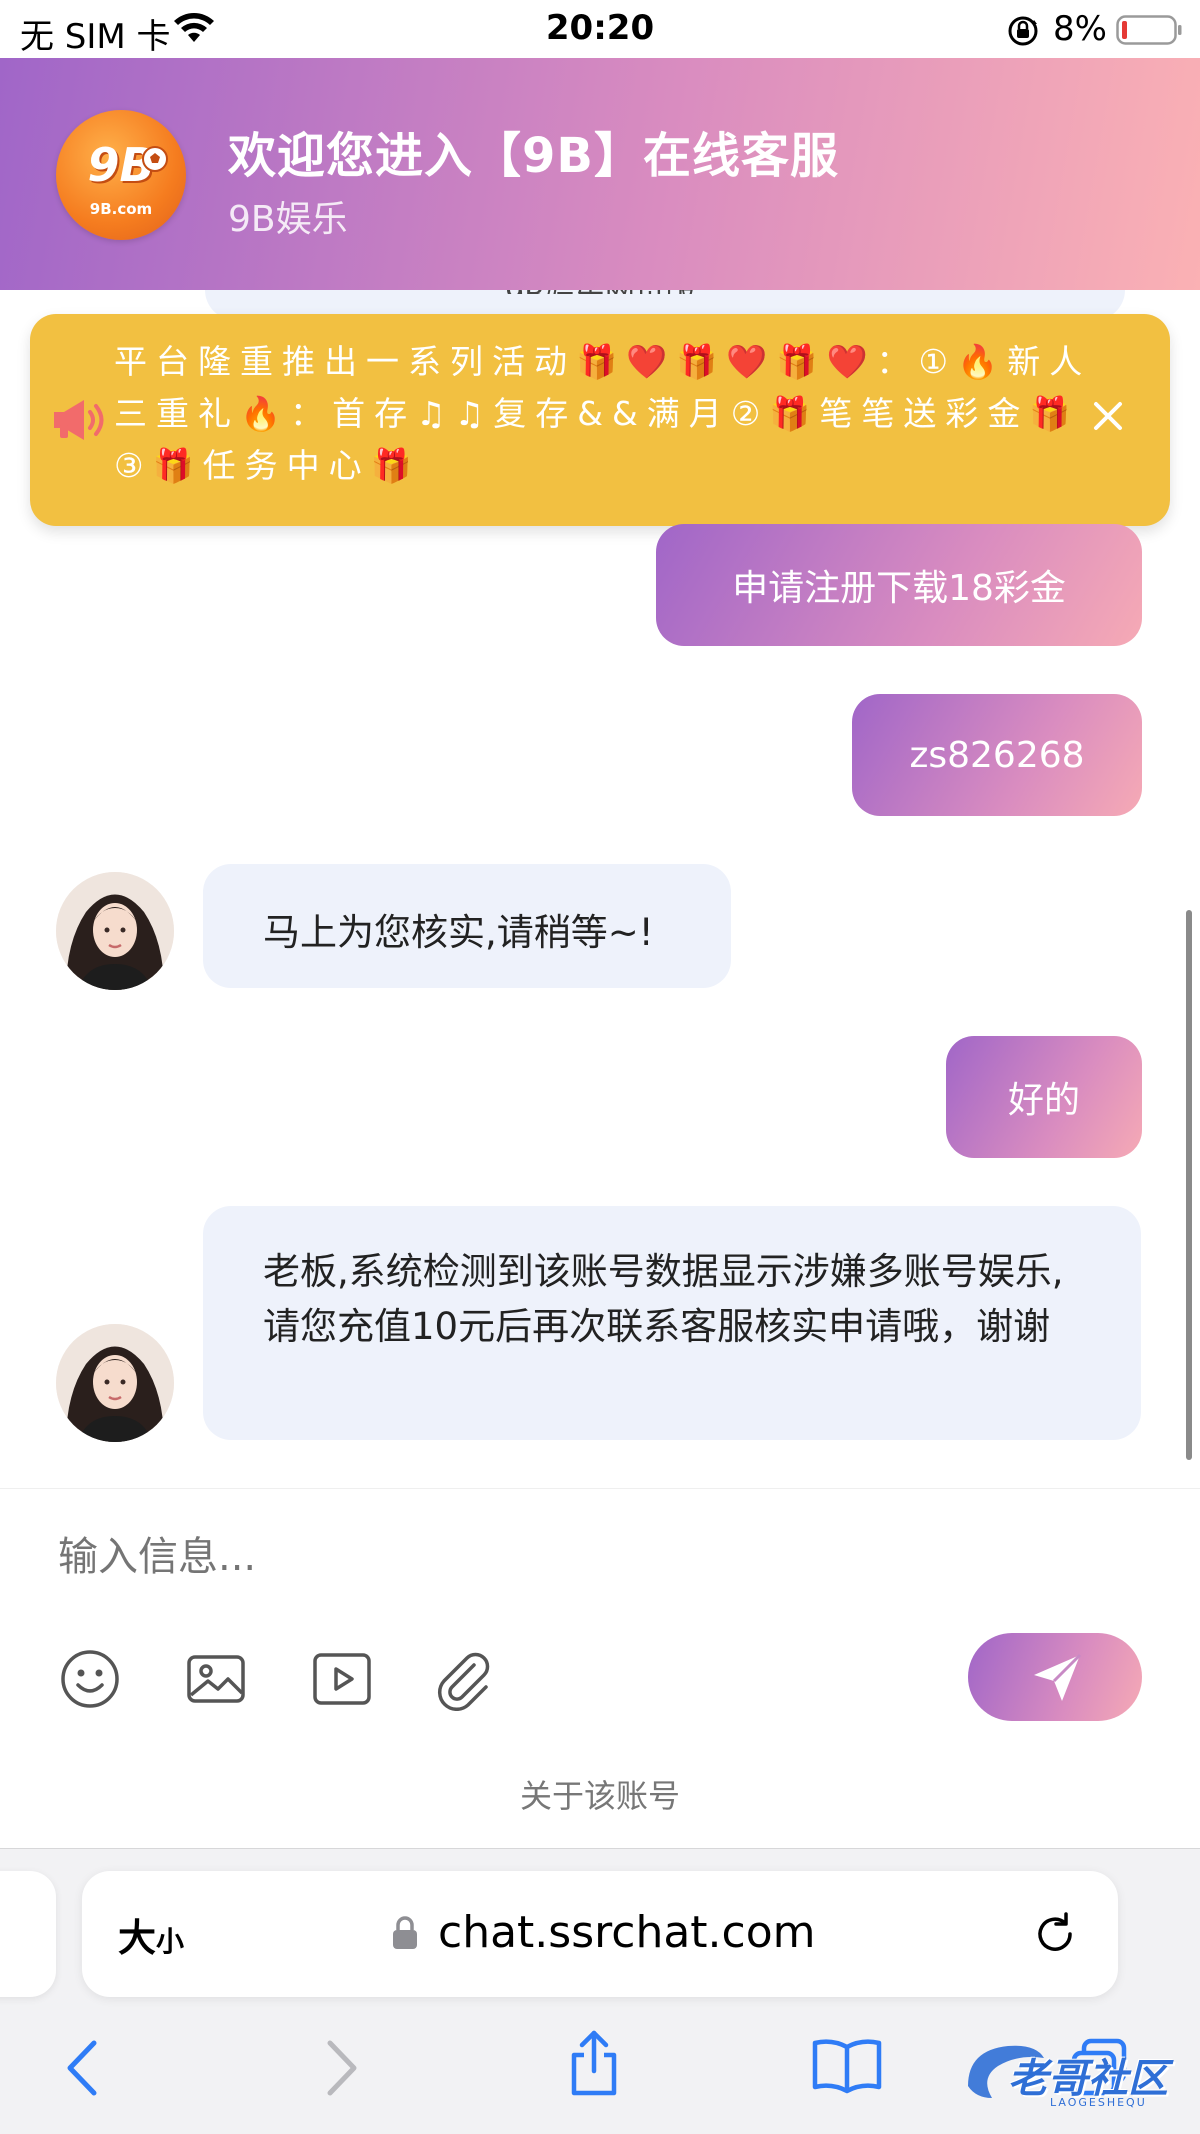 The image size is (1200, 2134). Describe the element at coordinates (342, 1679) in the screenshot. I see `video-icon` at that location.